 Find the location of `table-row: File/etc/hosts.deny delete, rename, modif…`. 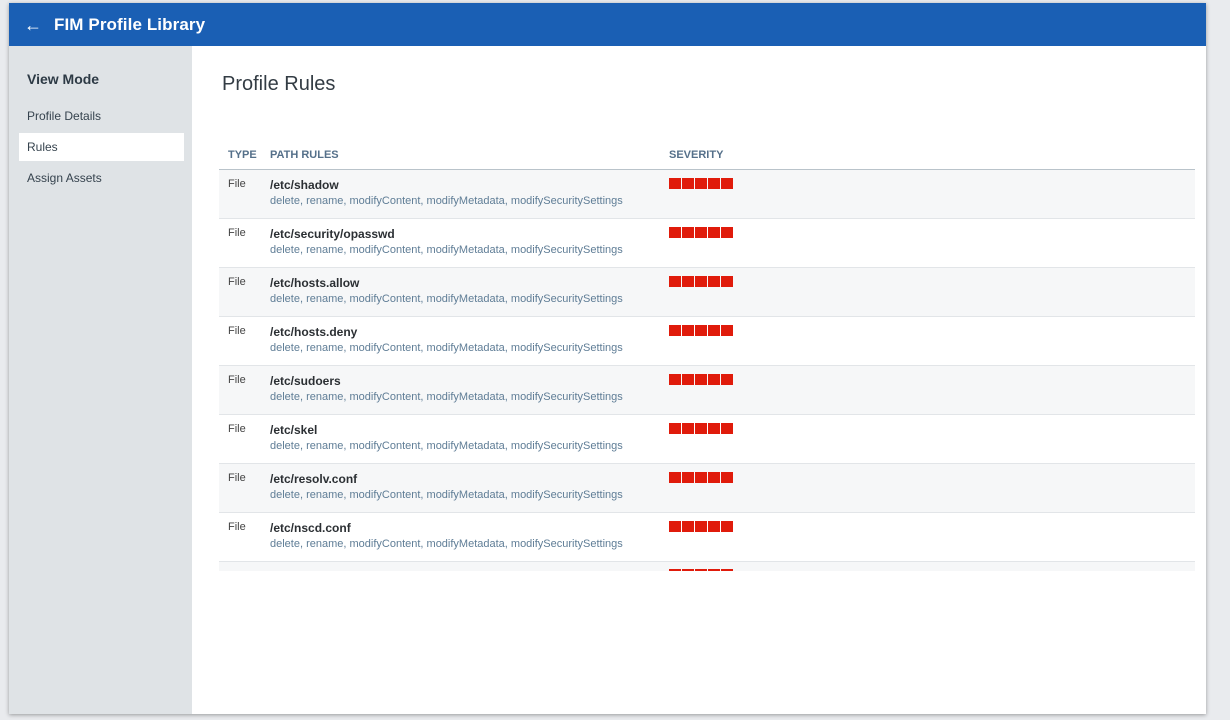

table-row: File/etc/hosts.deny delete, rename, modif… is located at coordinates (707, 341).